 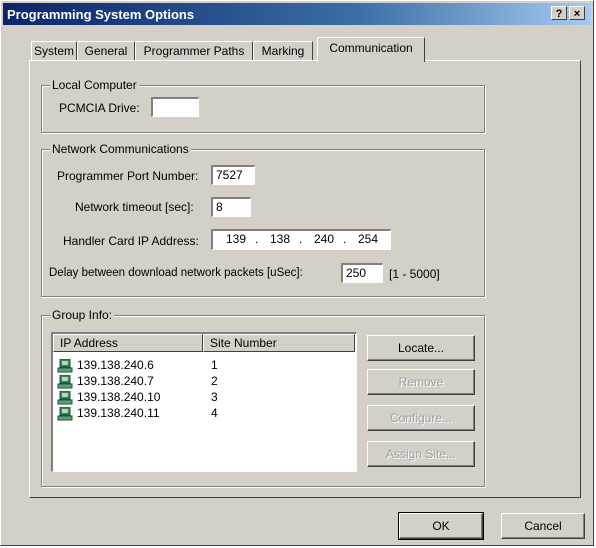 What do you see at coordinates (559, 13) in the screenshot?
I see `help-button: ?` at bounding box center [559, 13].